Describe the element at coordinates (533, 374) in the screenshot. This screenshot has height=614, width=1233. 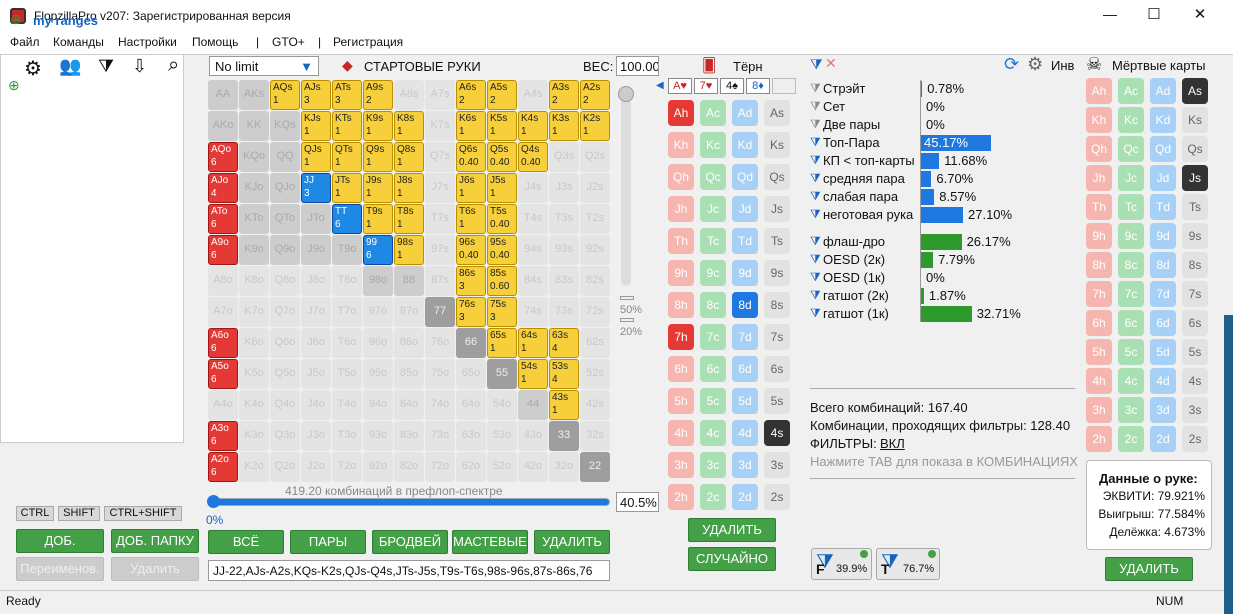
I see `hand-cell: 54s 1` at that location.